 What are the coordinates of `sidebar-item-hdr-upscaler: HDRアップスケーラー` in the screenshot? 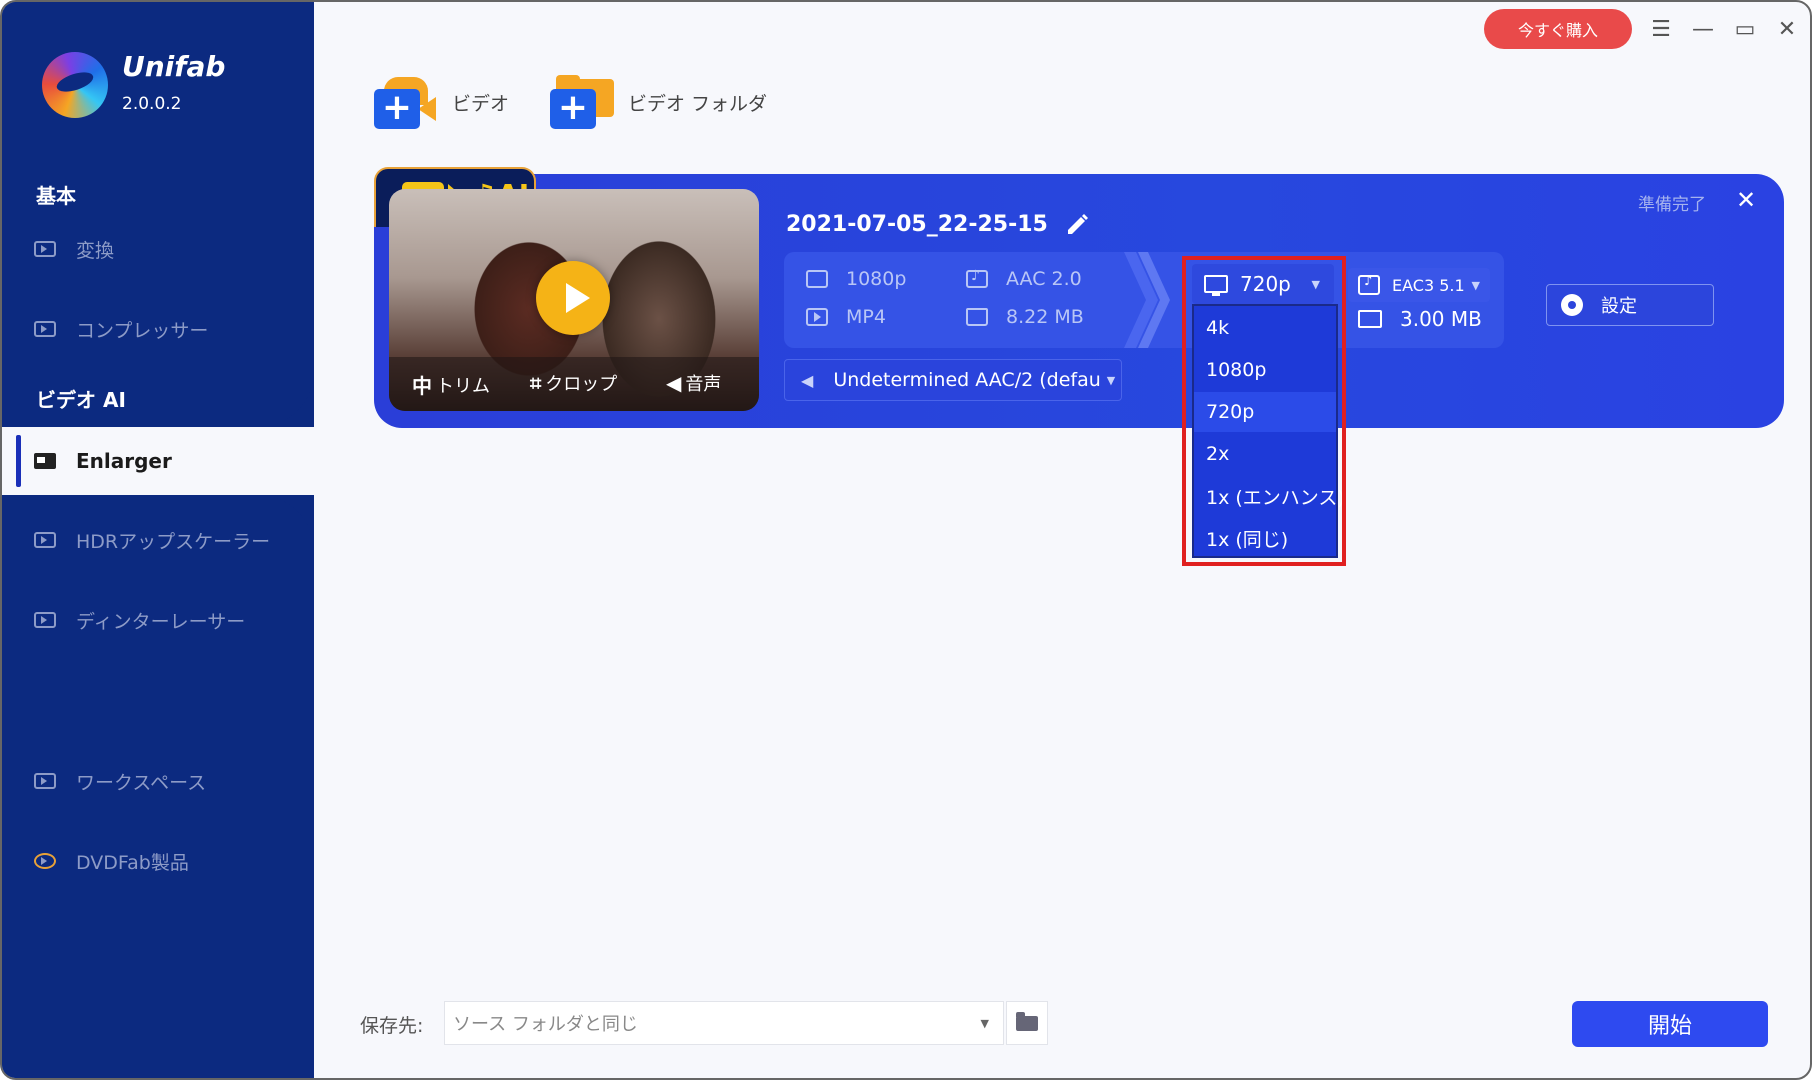 It's located at (158, 540).